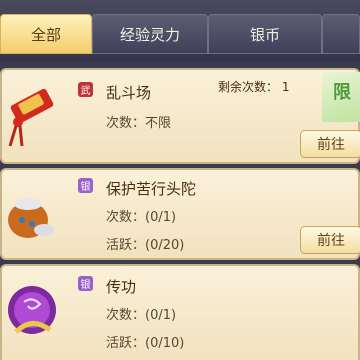  What do you see at coordinates (121, 287) in the screenshot?
I see `activity-title: 传功` at bounding box center [121, 287].